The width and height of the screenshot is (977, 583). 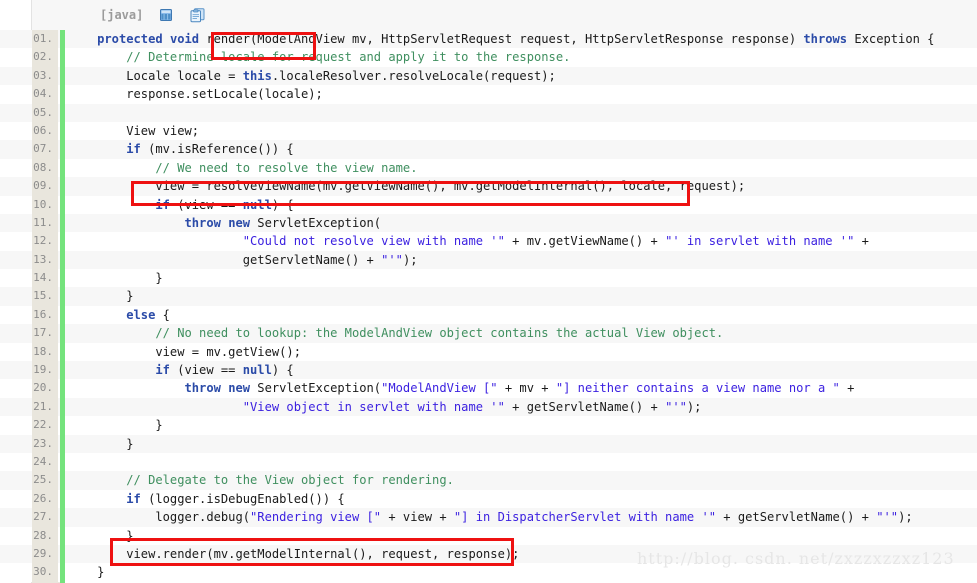 What do you see at coordinates (45, 535) in the screenshot?
I see `line-number: 28.` at bounding box center [45, 535].